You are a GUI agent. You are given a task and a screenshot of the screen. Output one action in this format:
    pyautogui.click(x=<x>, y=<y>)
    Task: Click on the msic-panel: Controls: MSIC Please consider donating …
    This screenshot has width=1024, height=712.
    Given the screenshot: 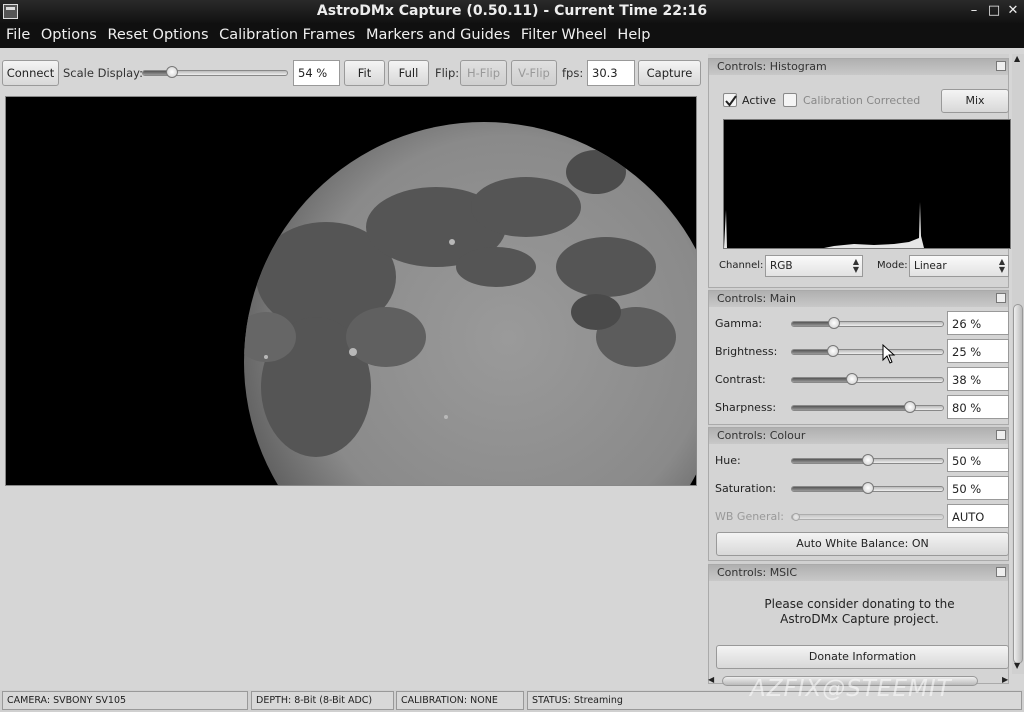 What is the action you would take?
    pyautogui.click(x=858, y=624)
    